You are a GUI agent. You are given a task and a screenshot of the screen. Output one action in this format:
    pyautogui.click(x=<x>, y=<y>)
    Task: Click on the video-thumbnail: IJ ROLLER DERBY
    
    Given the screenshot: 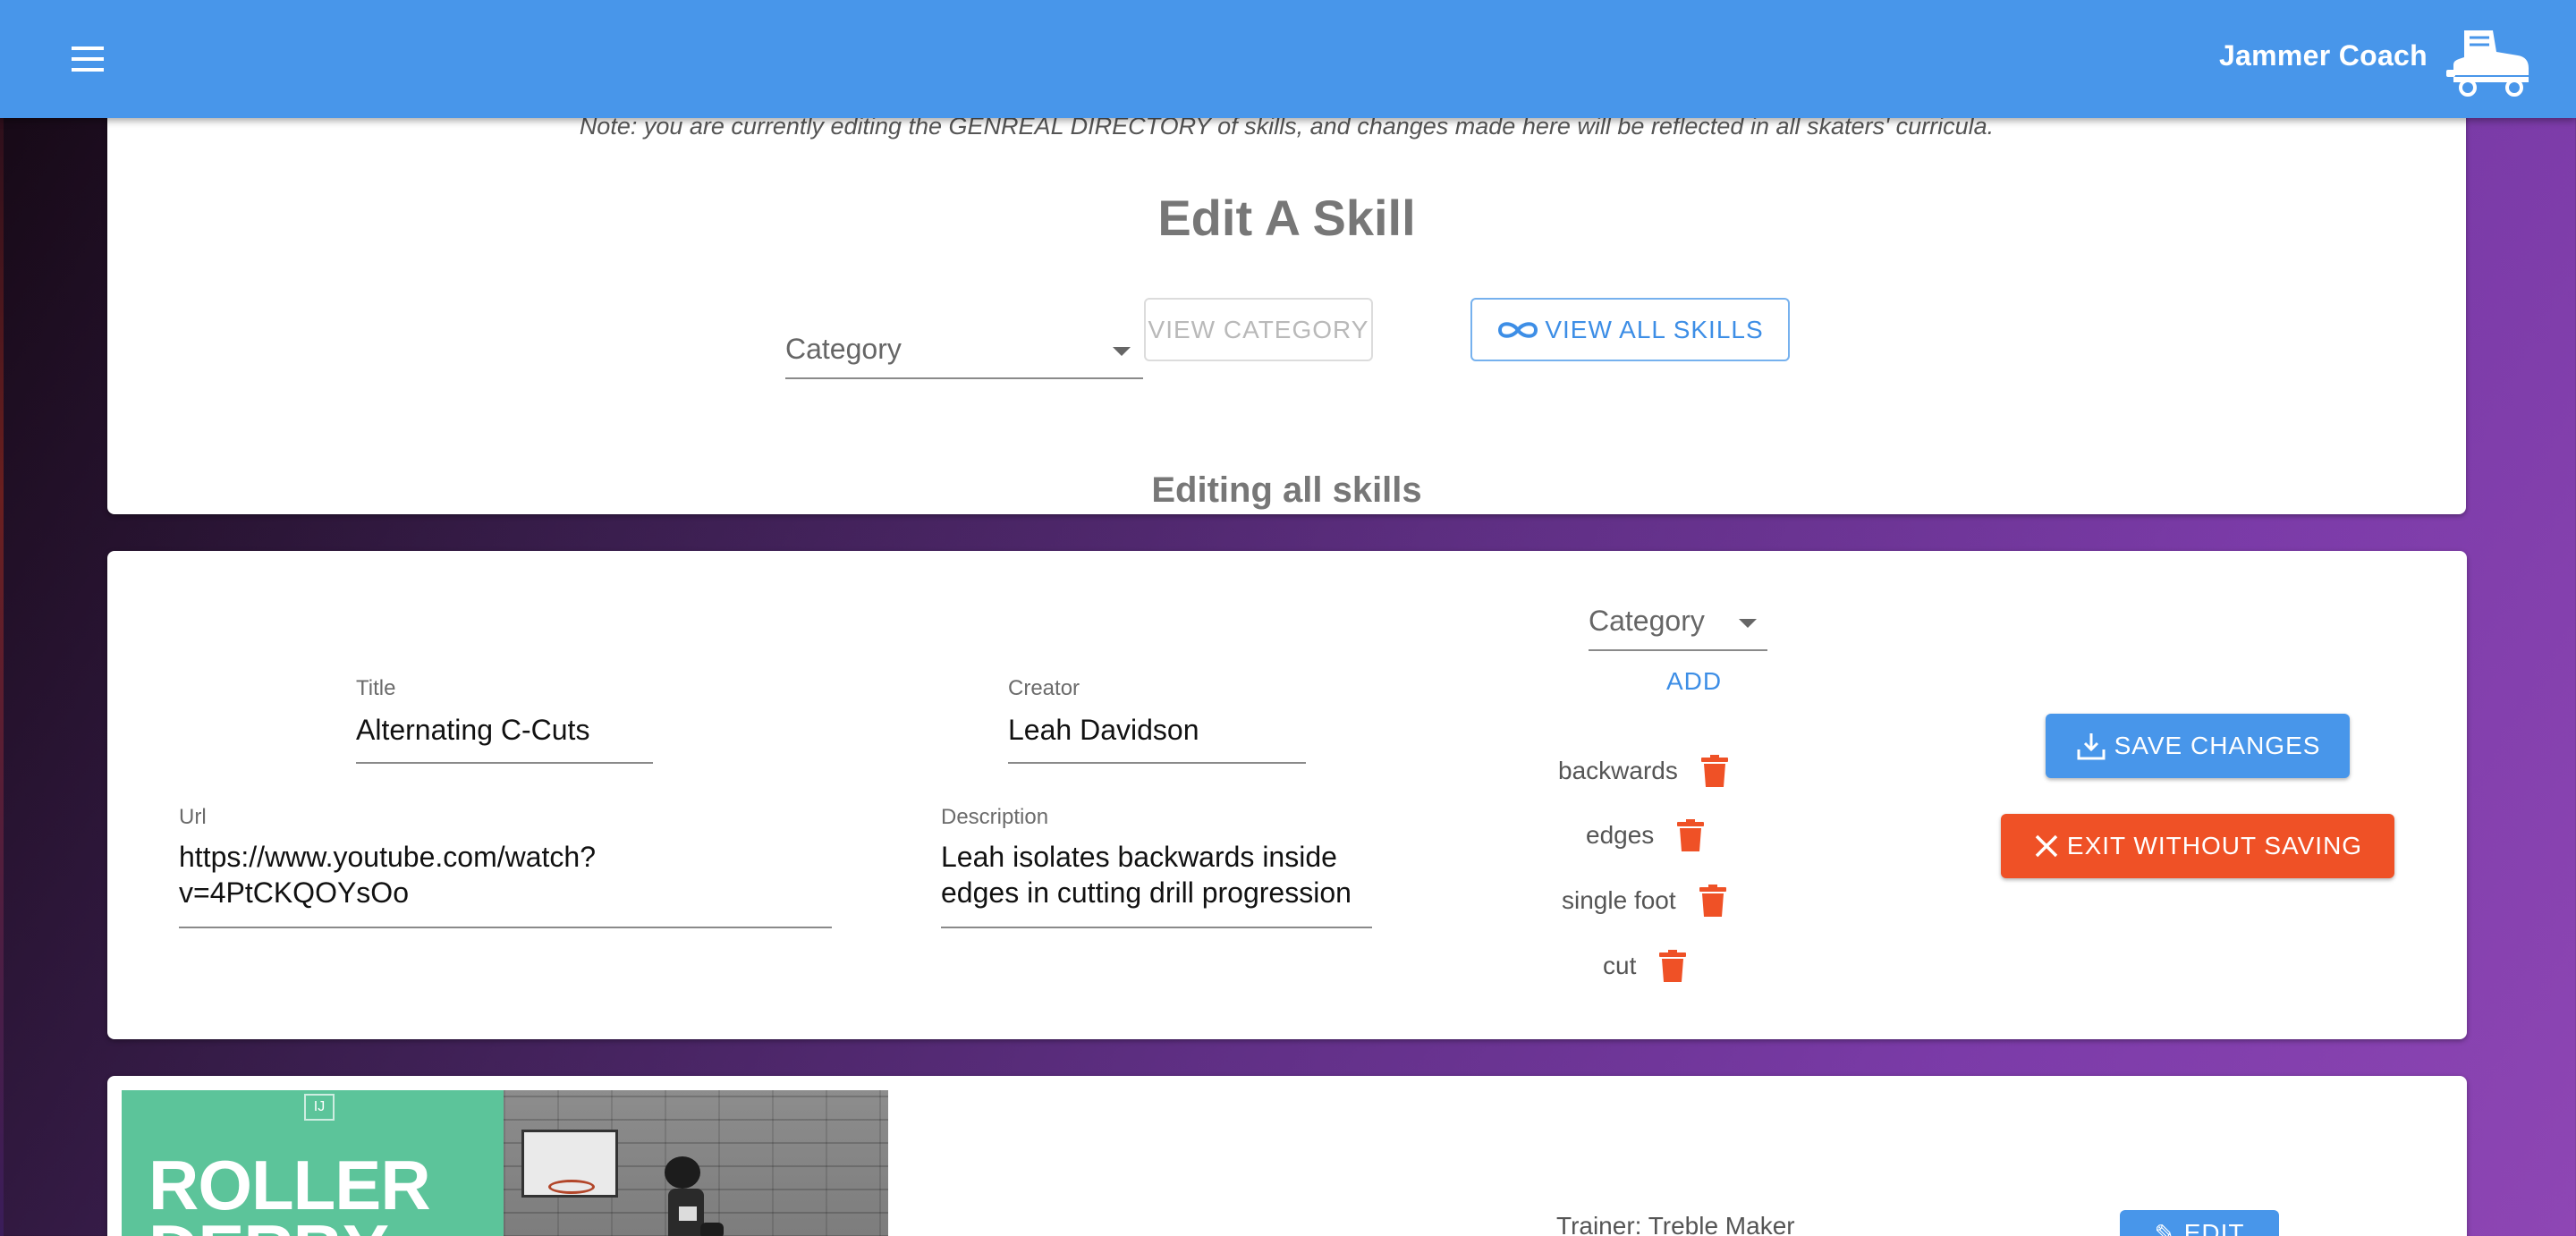 What is the action you would take?
    pyautogui.click(x=313, y=1163)
    